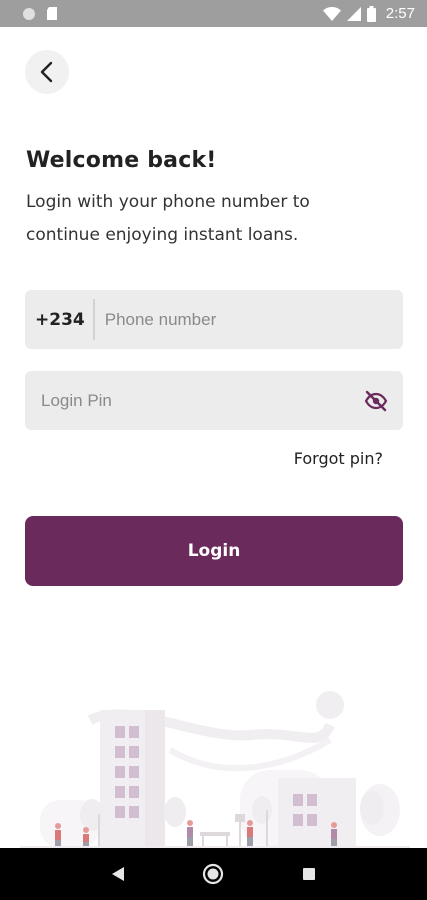 Image resolution: width=427 pixels, height=900 pixels. I want to click on sd-card-icon, so click(52, 13).